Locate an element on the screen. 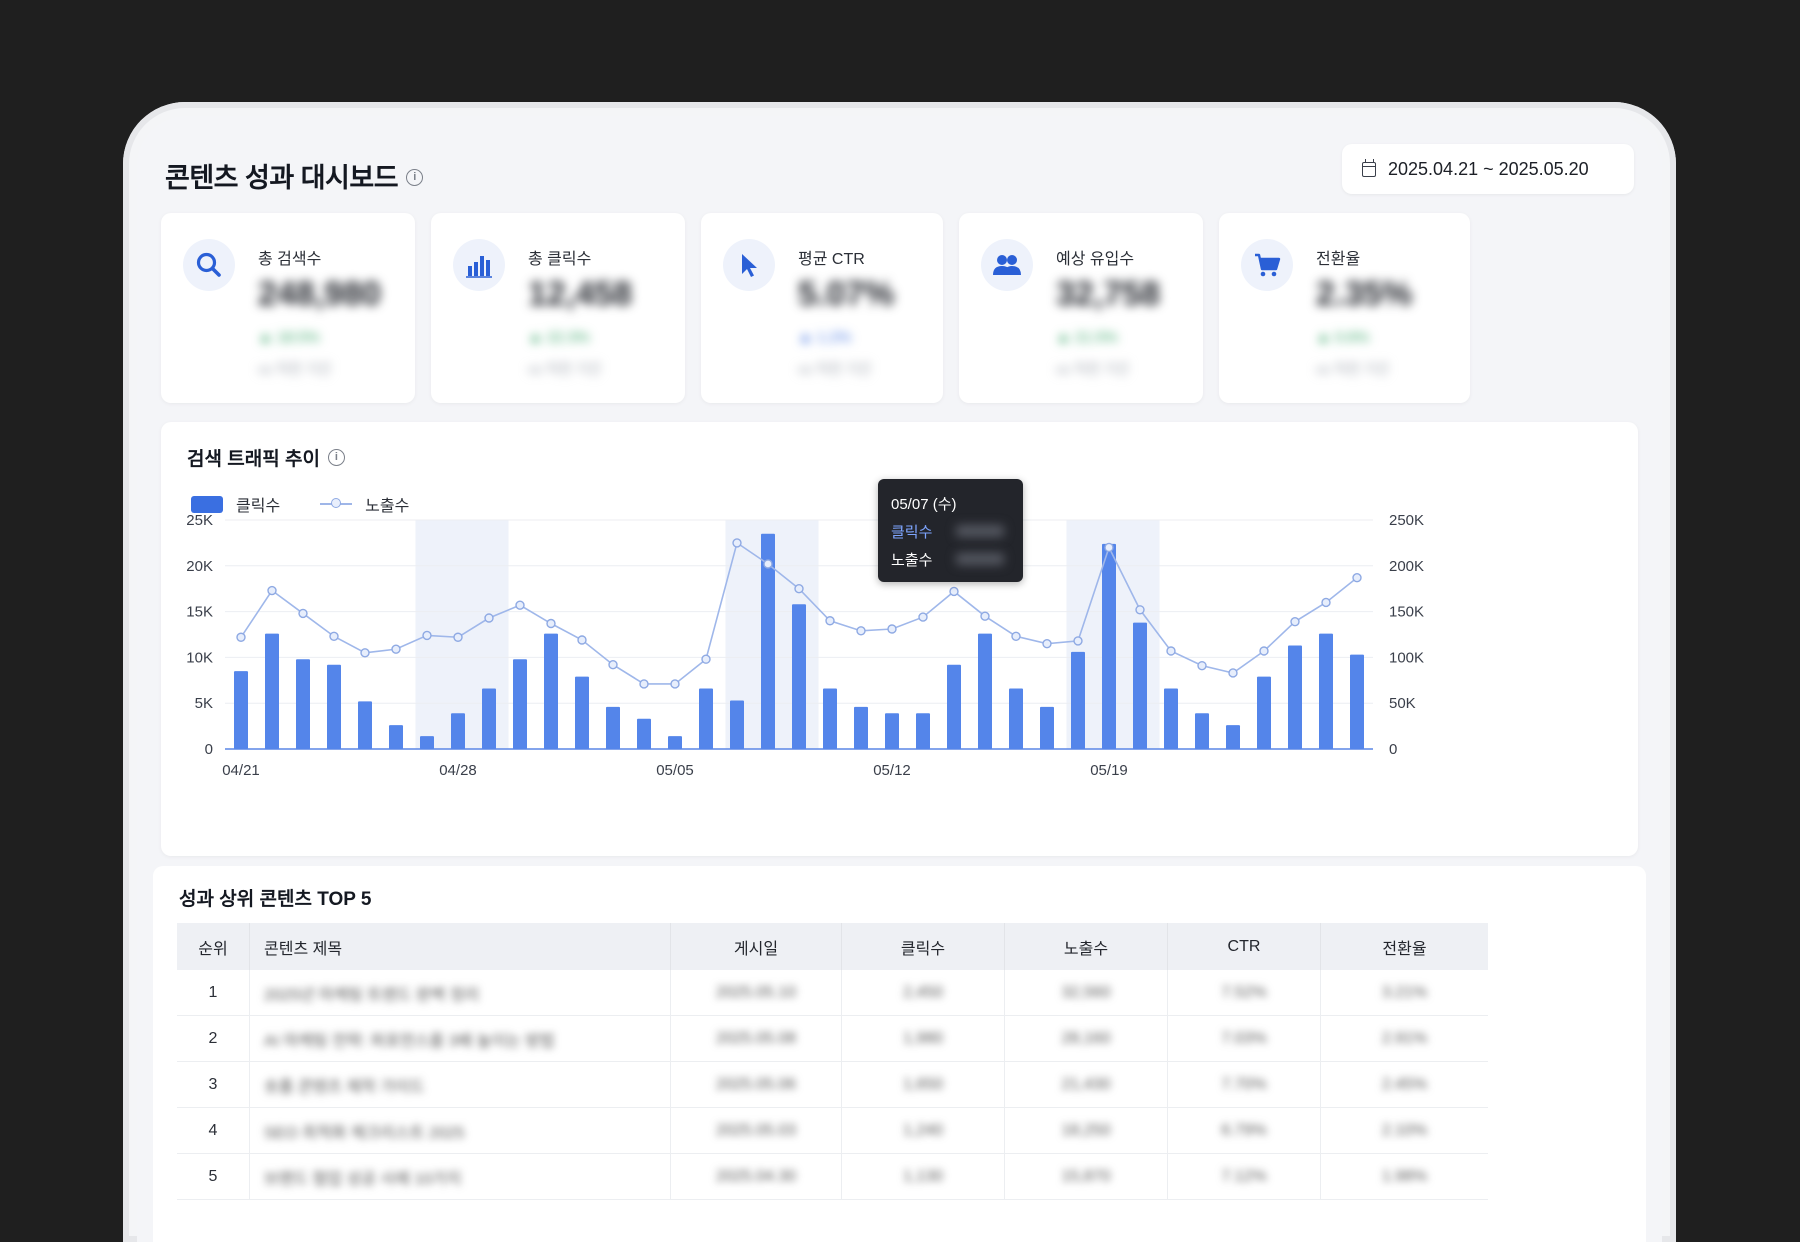  table-header-row: 순위 콘텐츠 제목 게시일 클릭수 노출수 CTR 전환율 is located at coordinates (832, 946).